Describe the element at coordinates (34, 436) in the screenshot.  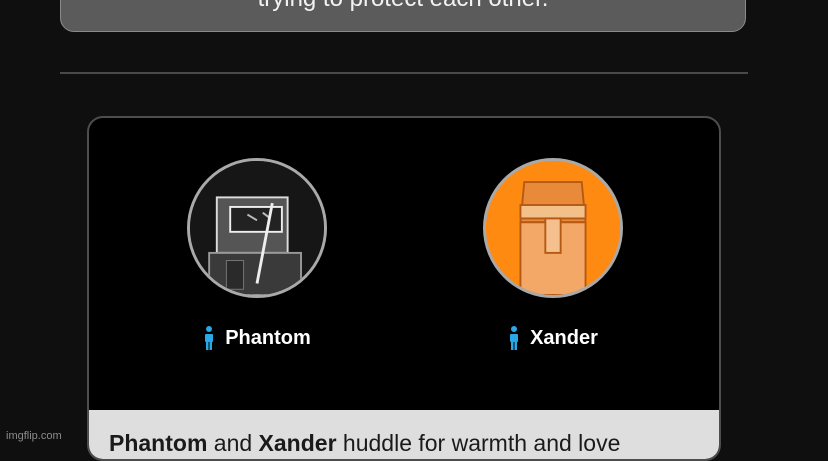
I see `imgflip-watermark: imgflip.com` at that location.